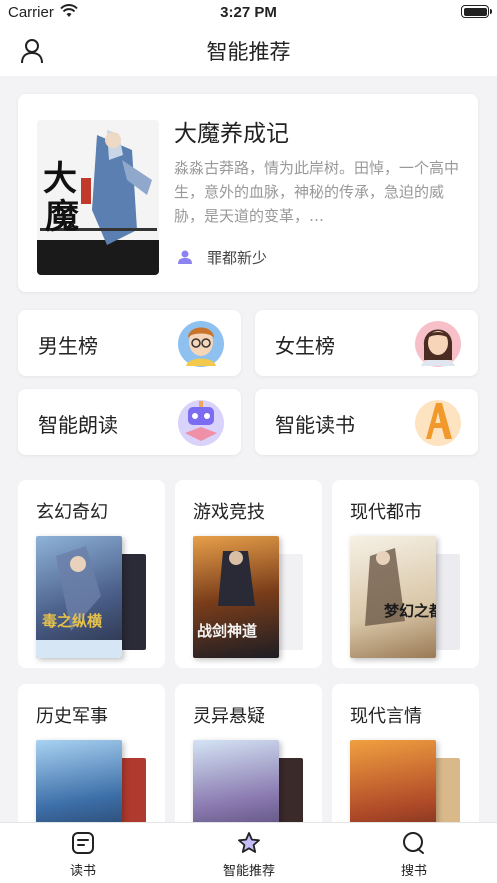 The image size is (497, 883). Describe the element at coordinates (305, 346) in the screenshot. I see `category-label: 女生榜` at that location.